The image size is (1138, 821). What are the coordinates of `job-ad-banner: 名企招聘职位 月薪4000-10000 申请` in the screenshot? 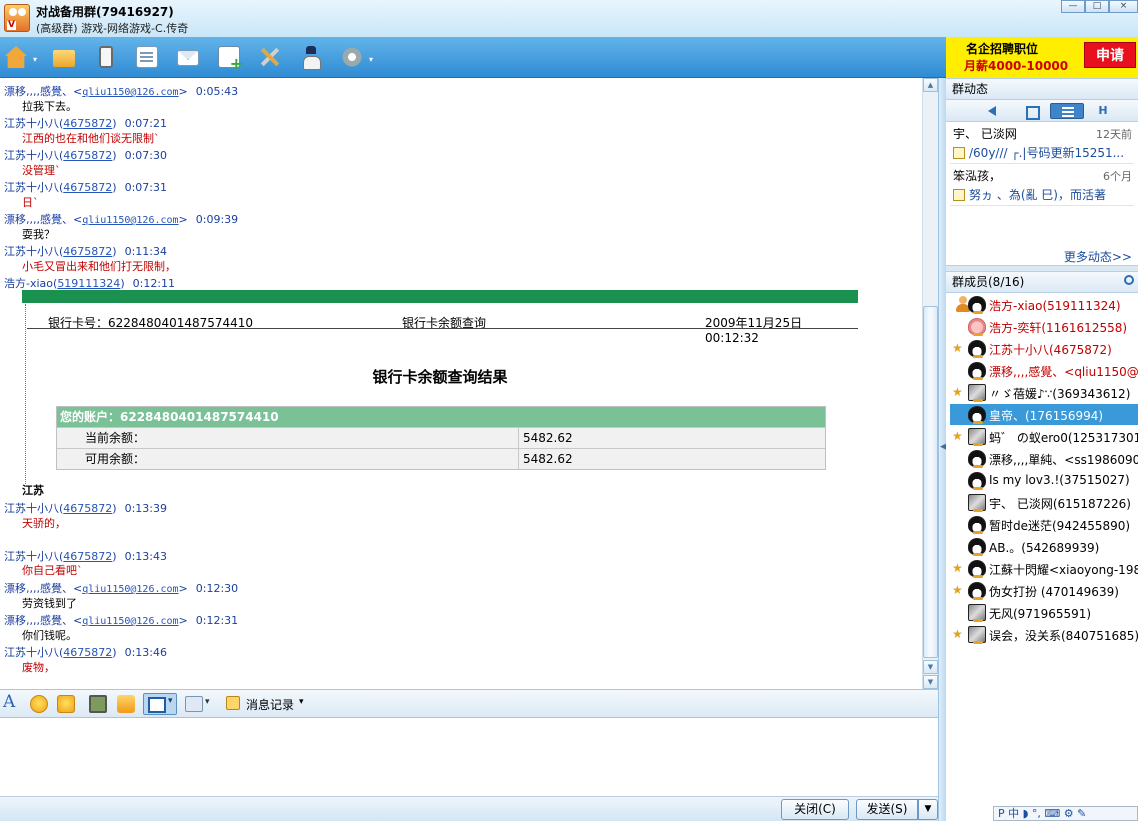 It's located at (1042, 57).